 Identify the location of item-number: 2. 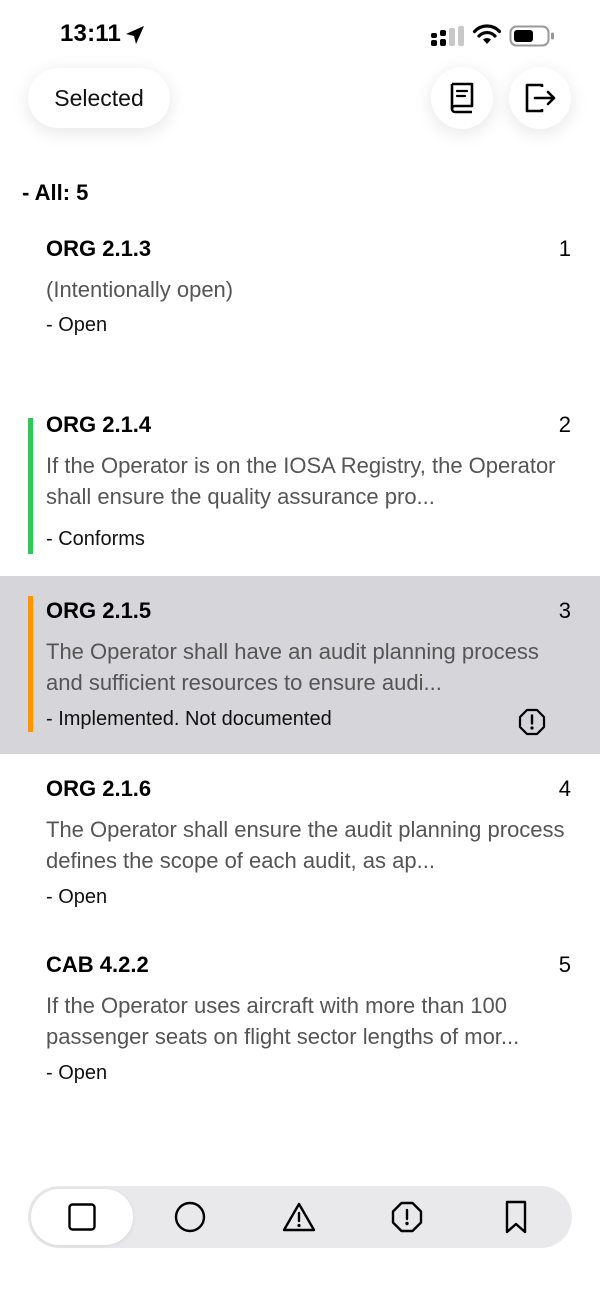
(564, 424).